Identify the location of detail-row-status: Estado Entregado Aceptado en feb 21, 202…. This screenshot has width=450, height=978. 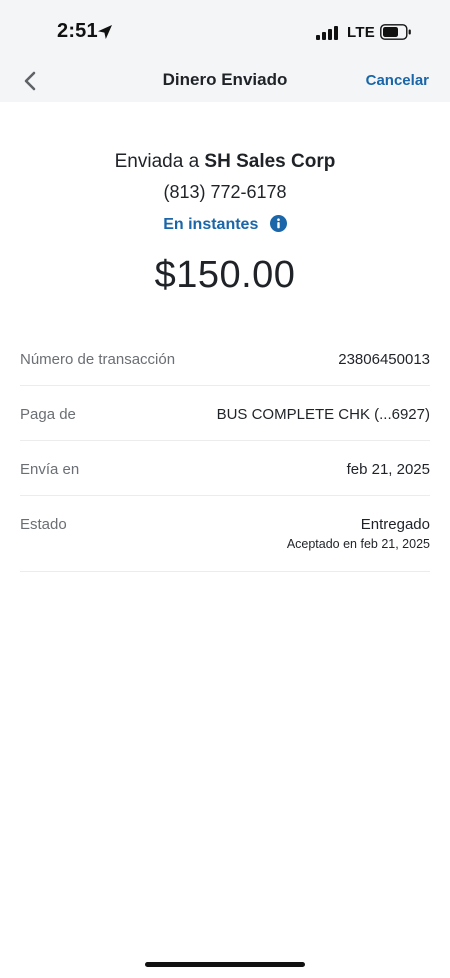
(225, 534).